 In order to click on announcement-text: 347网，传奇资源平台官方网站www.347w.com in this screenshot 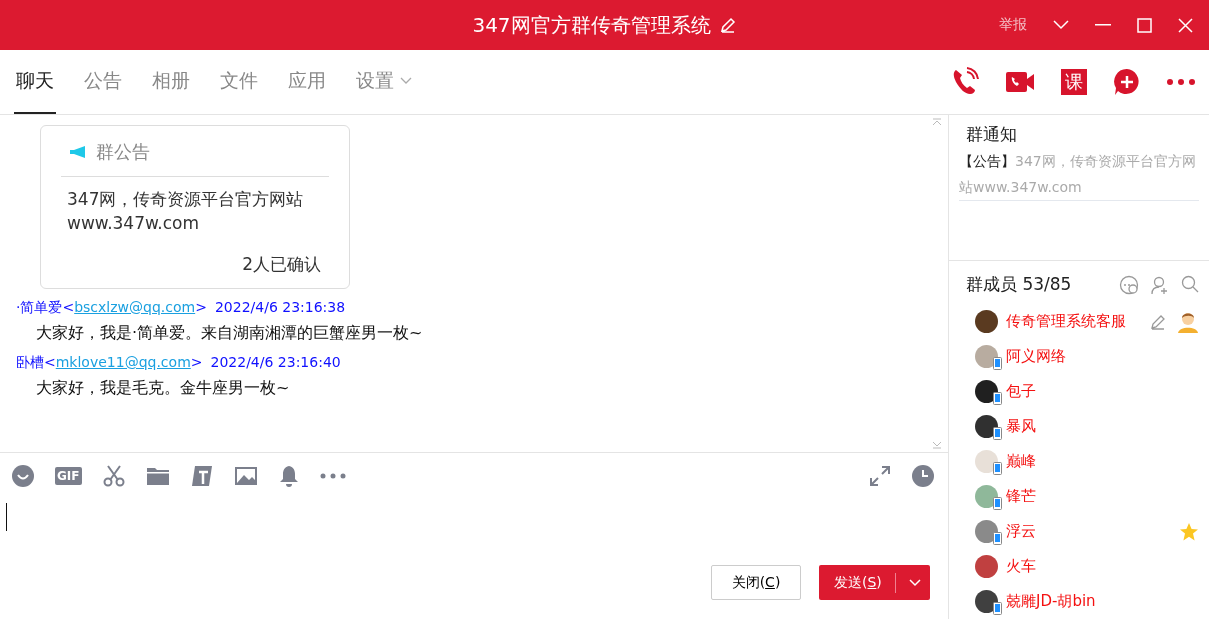, I will do `click(185, 211)`.